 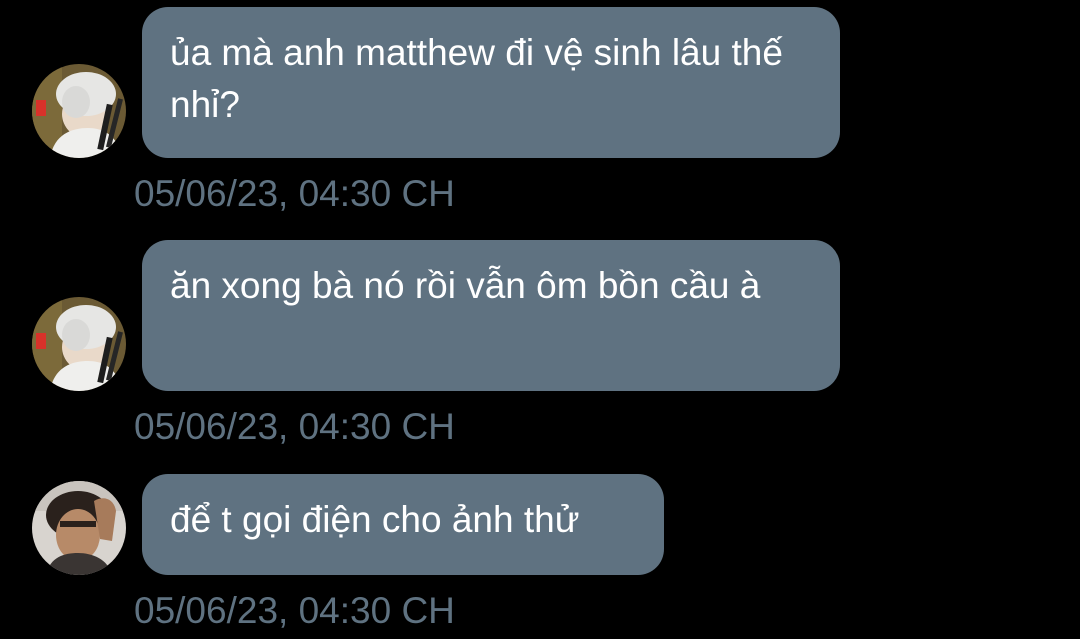 I want to click on message-bubble: để t gọi điện cho ảnh thử, so click(x=403, y=524).